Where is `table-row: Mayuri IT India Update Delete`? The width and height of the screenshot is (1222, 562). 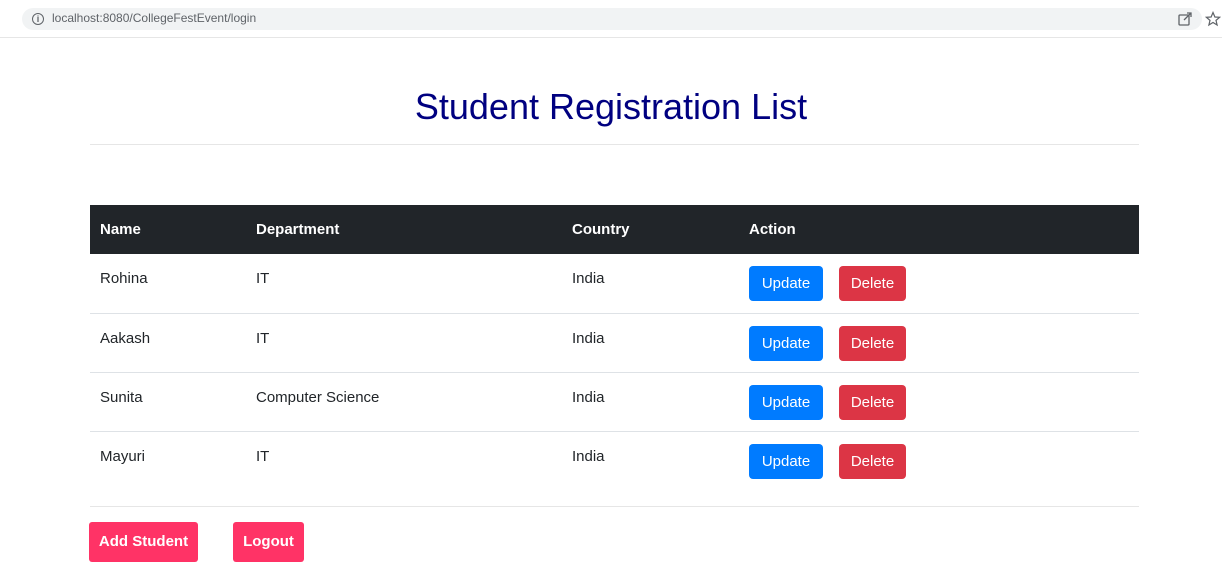
table-row: Mayuri IT India Update Delete is located at coordinates (614, 460).